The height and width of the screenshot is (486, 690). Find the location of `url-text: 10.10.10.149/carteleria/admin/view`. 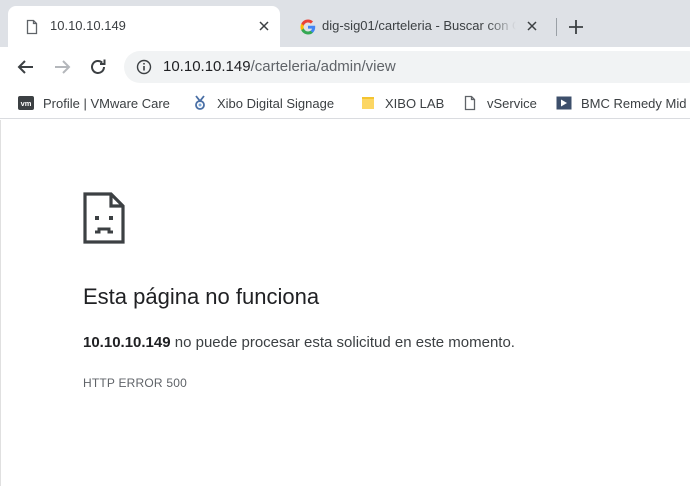

url-text: 10.10.10.149/carteleria/admin/view is located at coordinates (279, 66).